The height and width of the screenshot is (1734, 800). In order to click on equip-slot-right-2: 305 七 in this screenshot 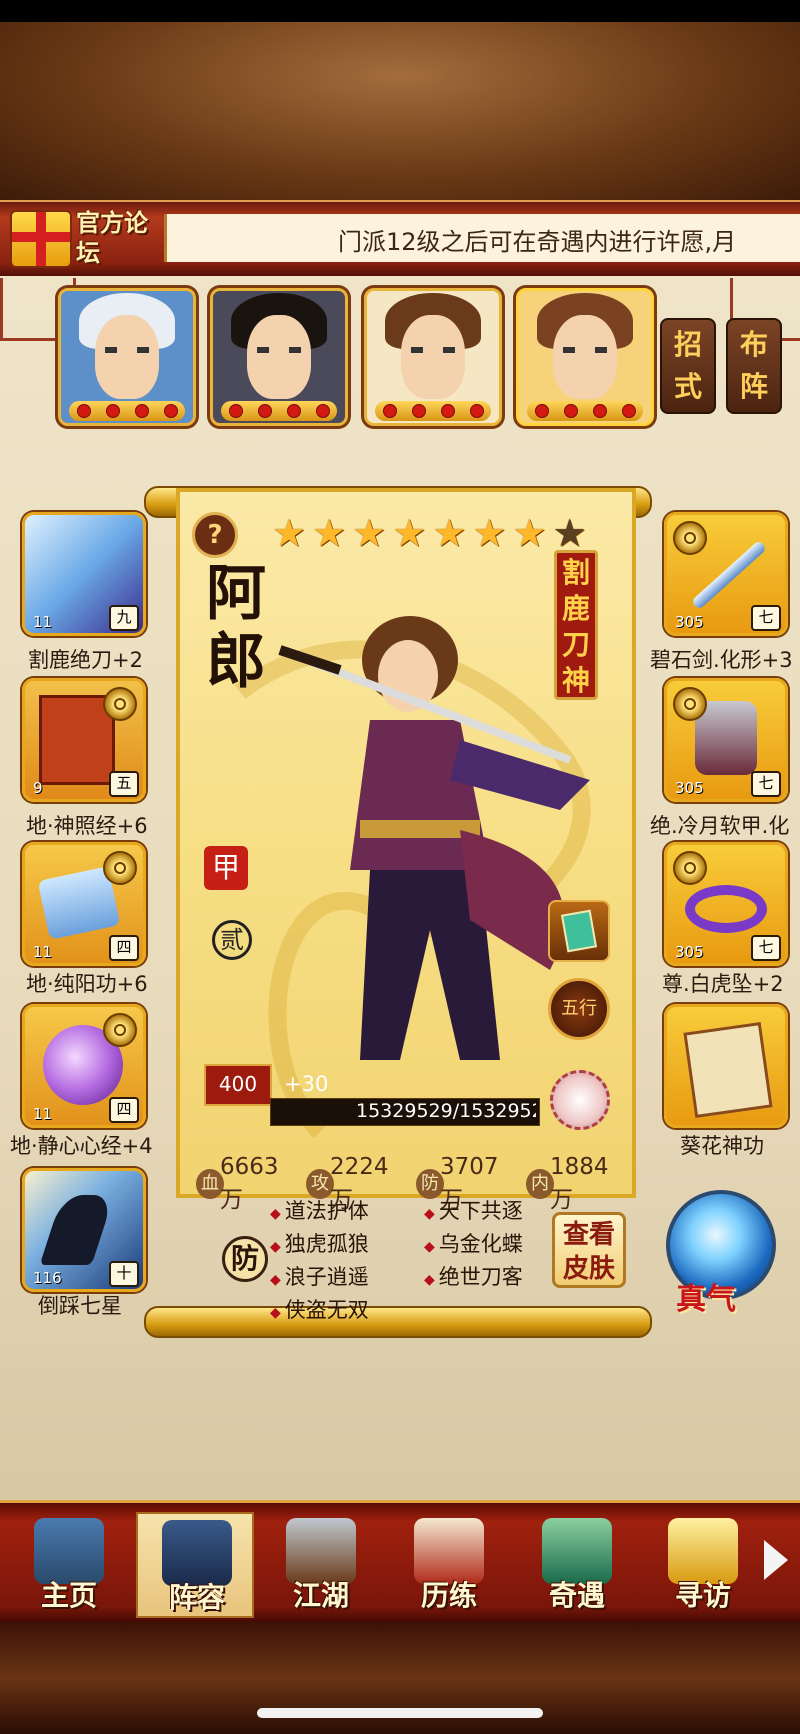, I will do `click(726, 740)`.